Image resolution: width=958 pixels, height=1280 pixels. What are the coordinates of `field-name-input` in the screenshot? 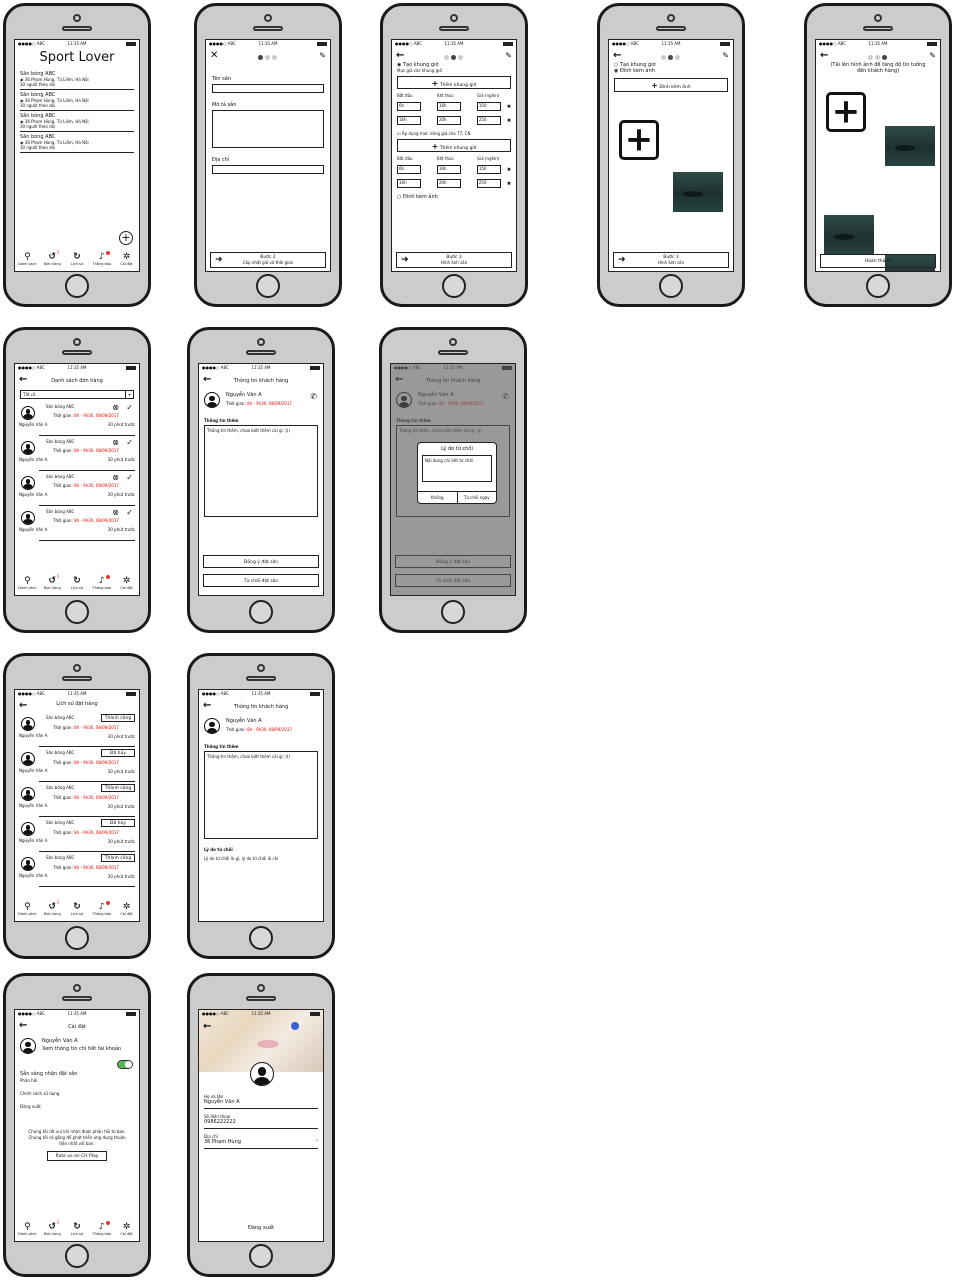 It's located at (268, 88).